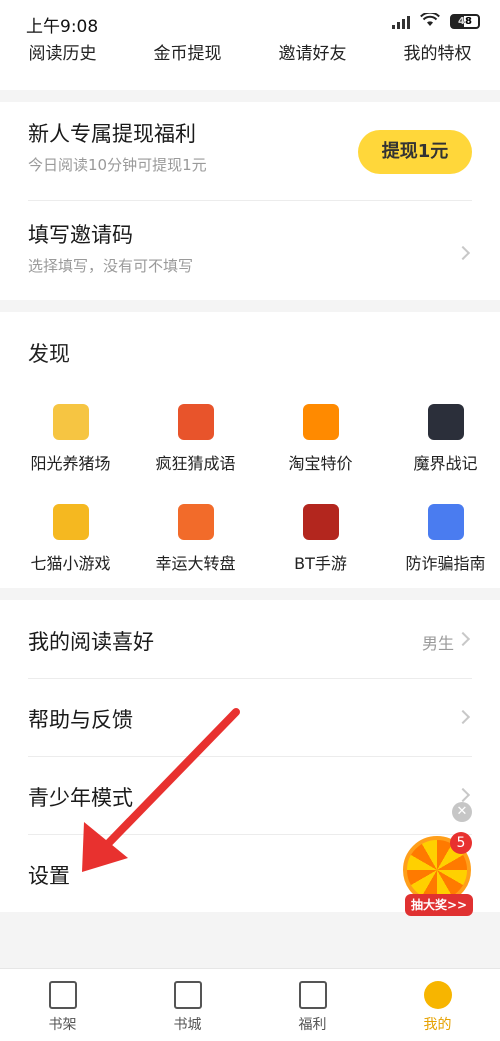  What do you see at coordinates (195, 563) in the screenshot?
I see `discover-item-label: 幸运大转盘` at bounding box center [195, 563].